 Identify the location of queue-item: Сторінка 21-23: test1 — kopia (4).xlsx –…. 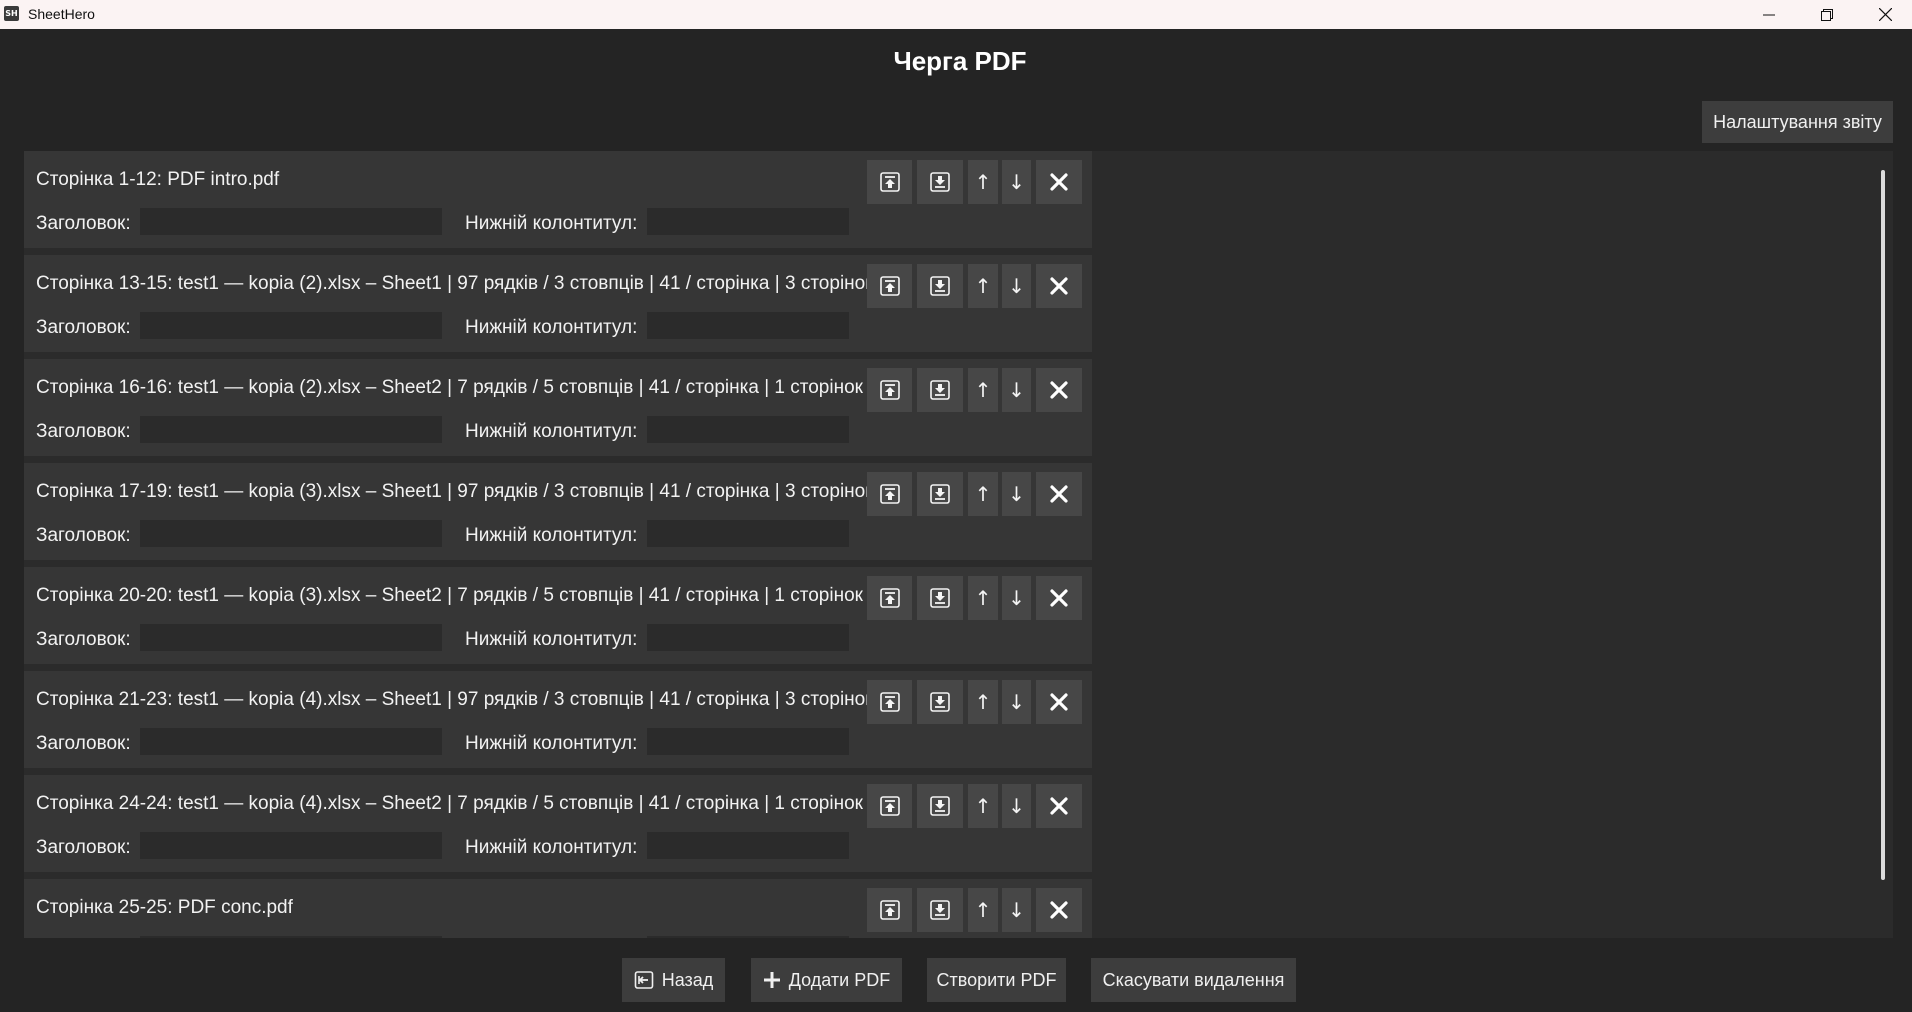
(558, 719).